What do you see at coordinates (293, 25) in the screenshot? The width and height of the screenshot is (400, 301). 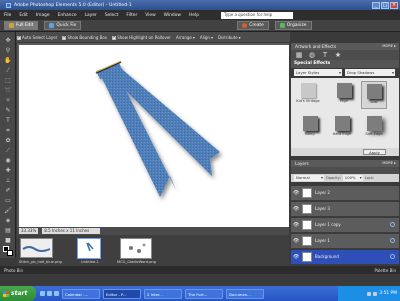 I see `organize-button: Organize` at bounding box center [293, 25].